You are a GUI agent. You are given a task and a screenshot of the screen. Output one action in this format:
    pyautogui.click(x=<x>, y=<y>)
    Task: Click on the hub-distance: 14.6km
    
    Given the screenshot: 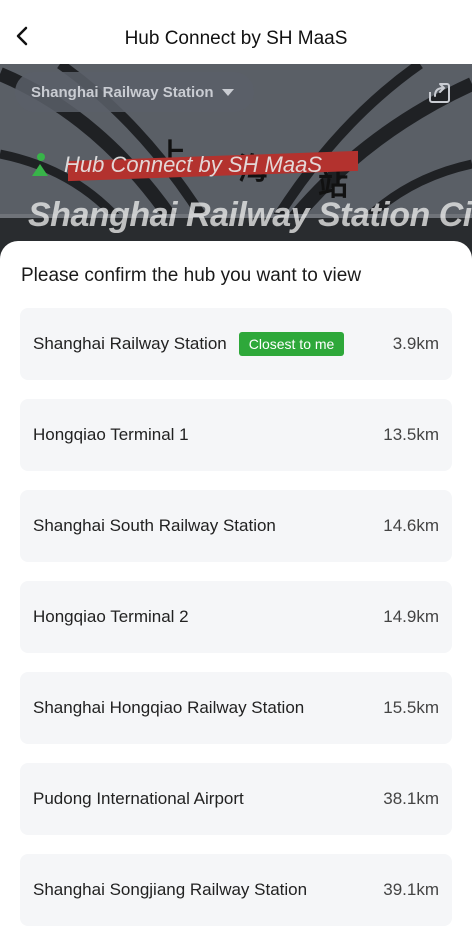 What is the action you would take?
    pyautogui.click(x=411, y=525)
    